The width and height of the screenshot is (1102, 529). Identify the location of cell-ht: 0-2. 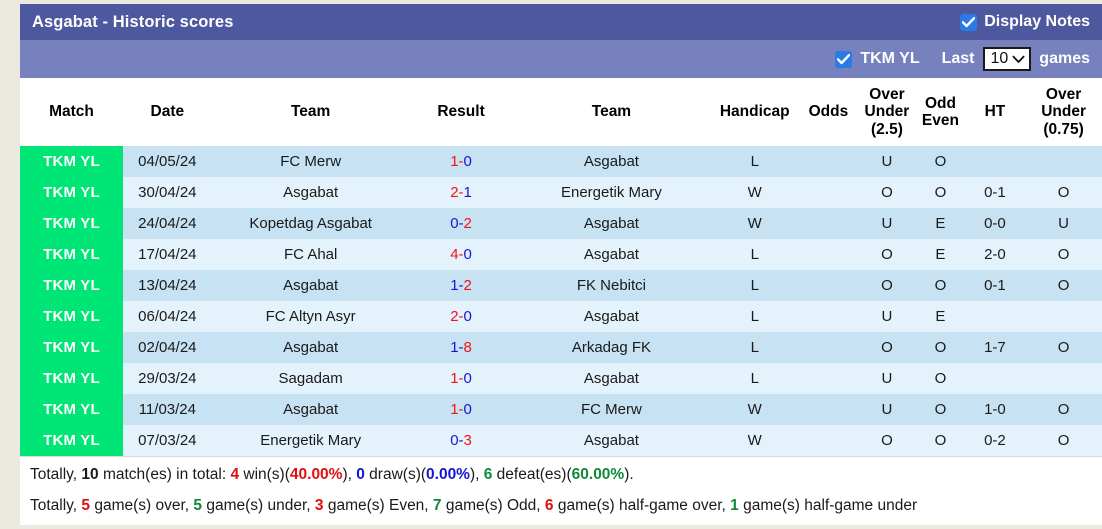
(995, 440).